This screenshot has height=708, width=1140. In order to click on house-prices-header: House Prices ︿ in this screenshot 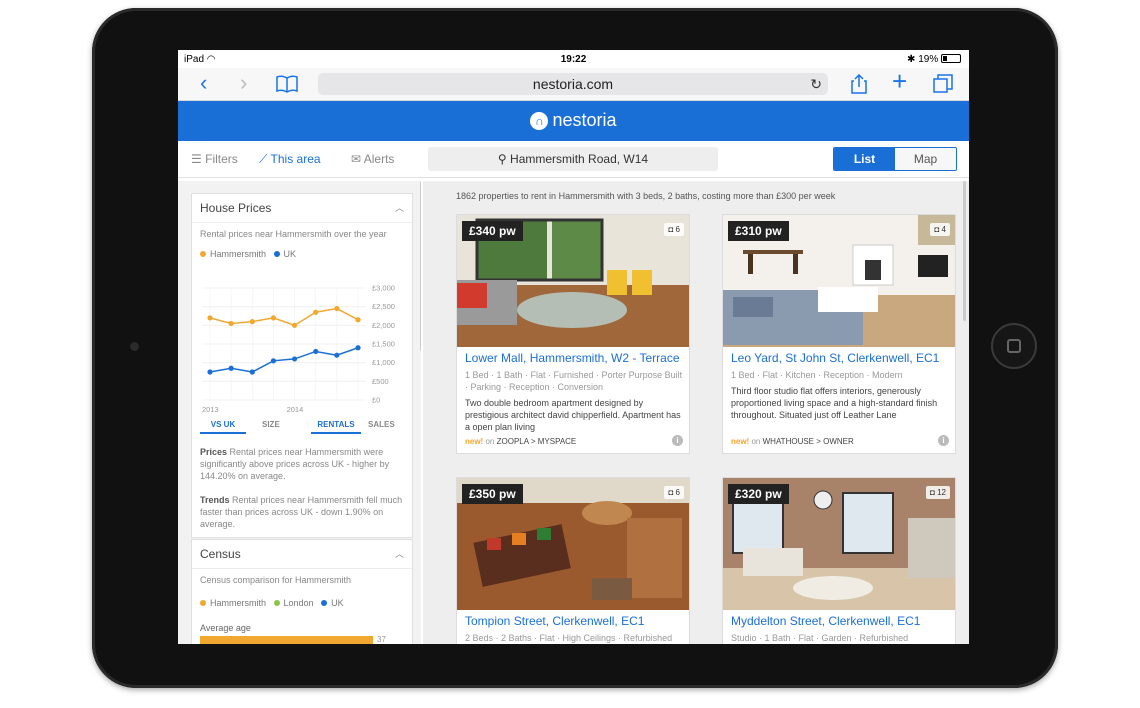, I will do `click(302, 208)`.